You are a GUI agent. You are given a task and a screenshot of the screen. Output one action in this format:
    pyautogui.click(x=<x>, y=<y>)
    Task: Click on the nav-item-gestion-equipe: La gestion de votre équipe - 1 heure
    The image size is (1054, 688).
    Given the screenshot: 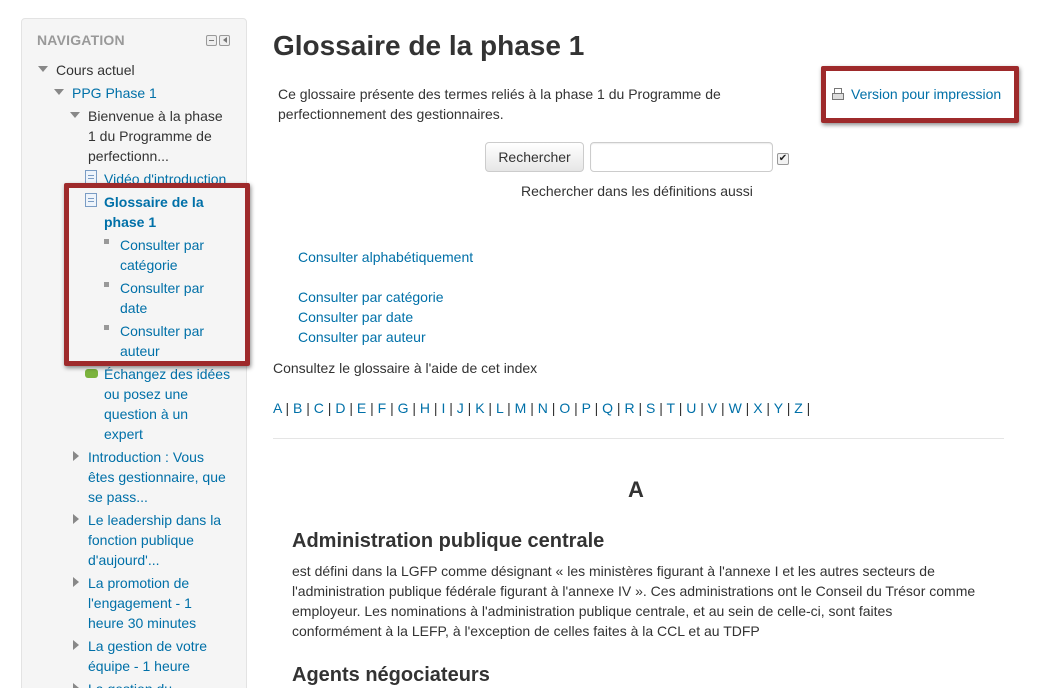 What is the action you would take?
    pyautogui.click(x=147, y=656)
    